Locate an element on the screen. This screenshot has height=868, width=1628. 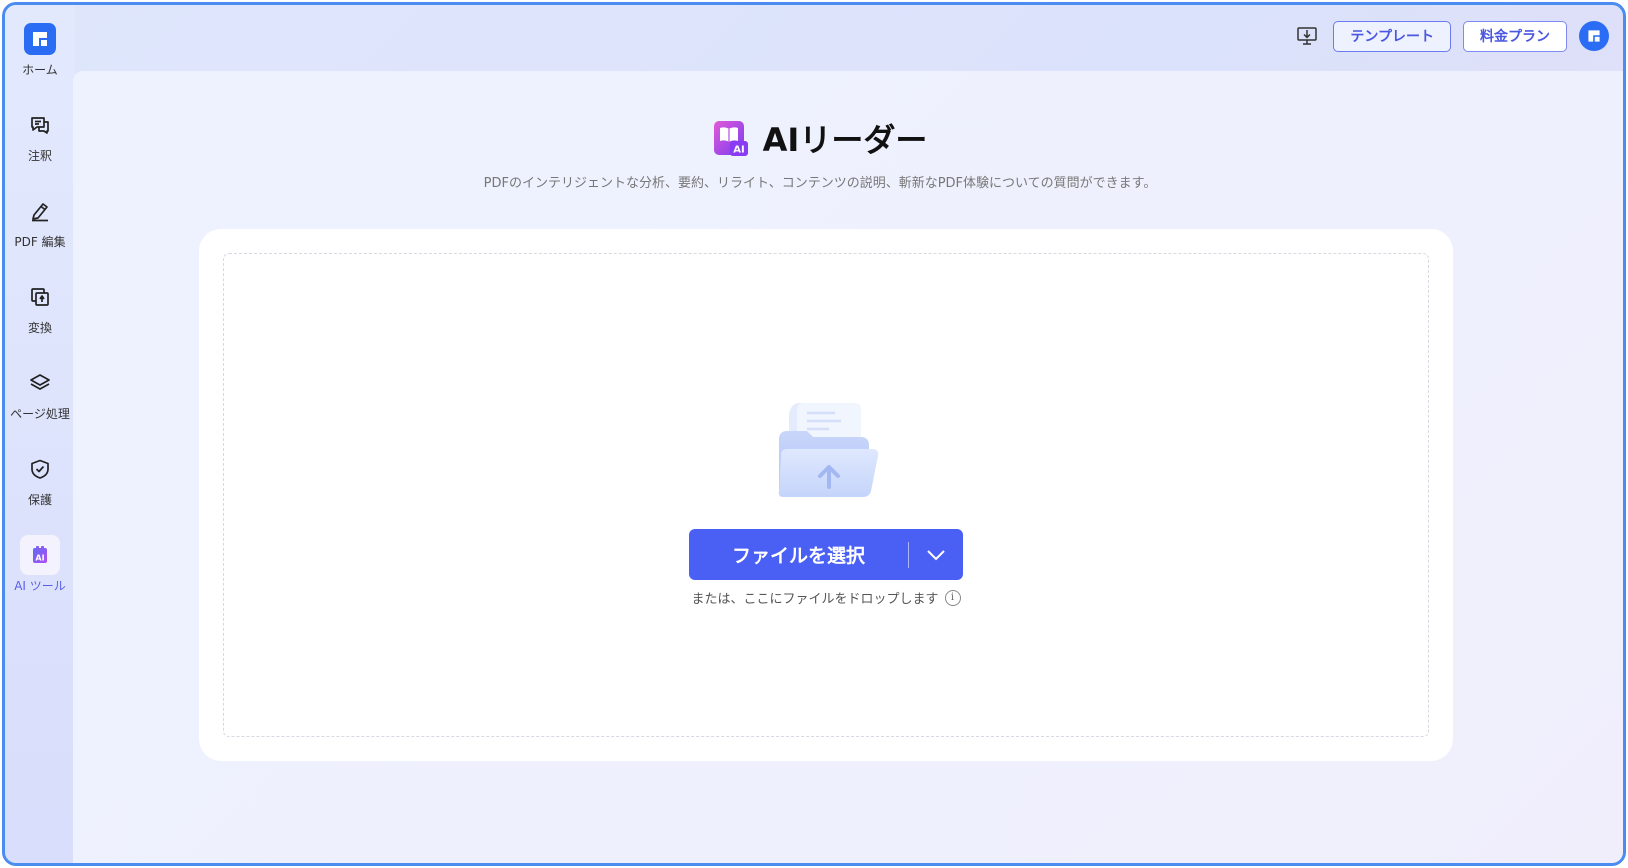
topbar-actions: テンプレート 料金プラン is located at coordinates (1451, 36).